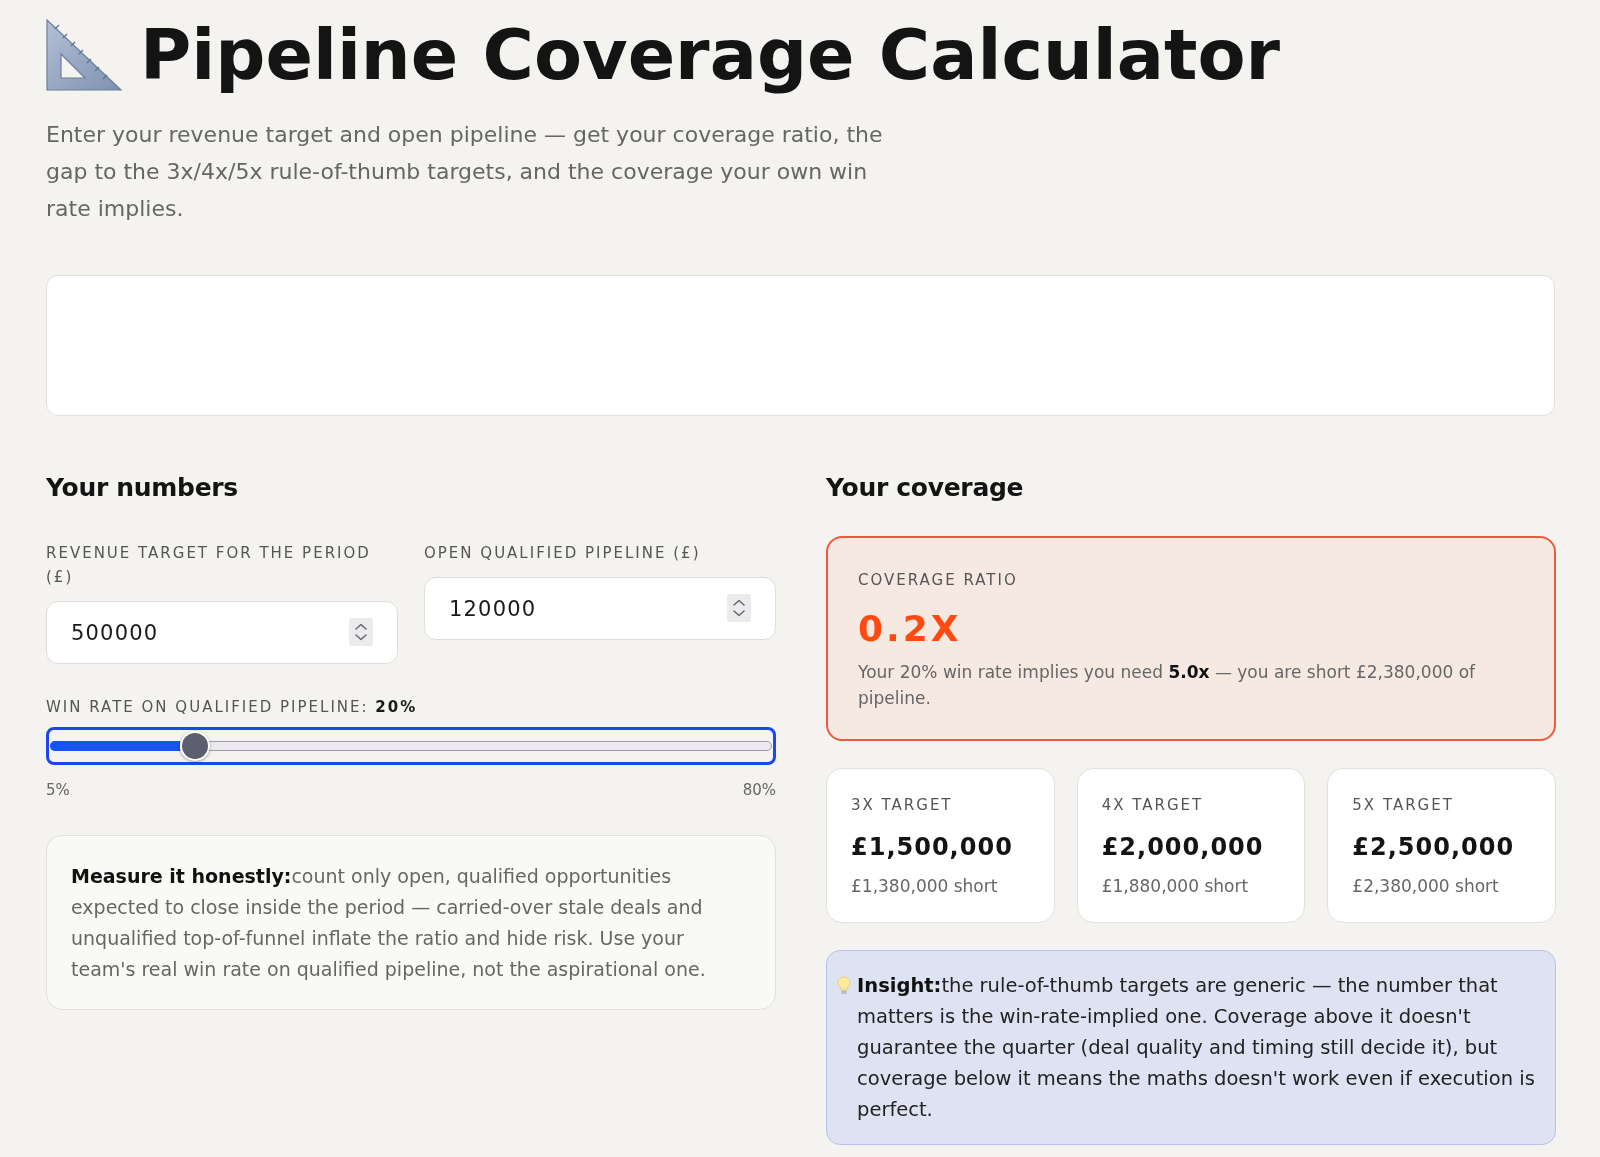  Describe the element at coordinates (1426, 886) in the screenshot. I see `target-gap: £2,380,000 short` at that location.